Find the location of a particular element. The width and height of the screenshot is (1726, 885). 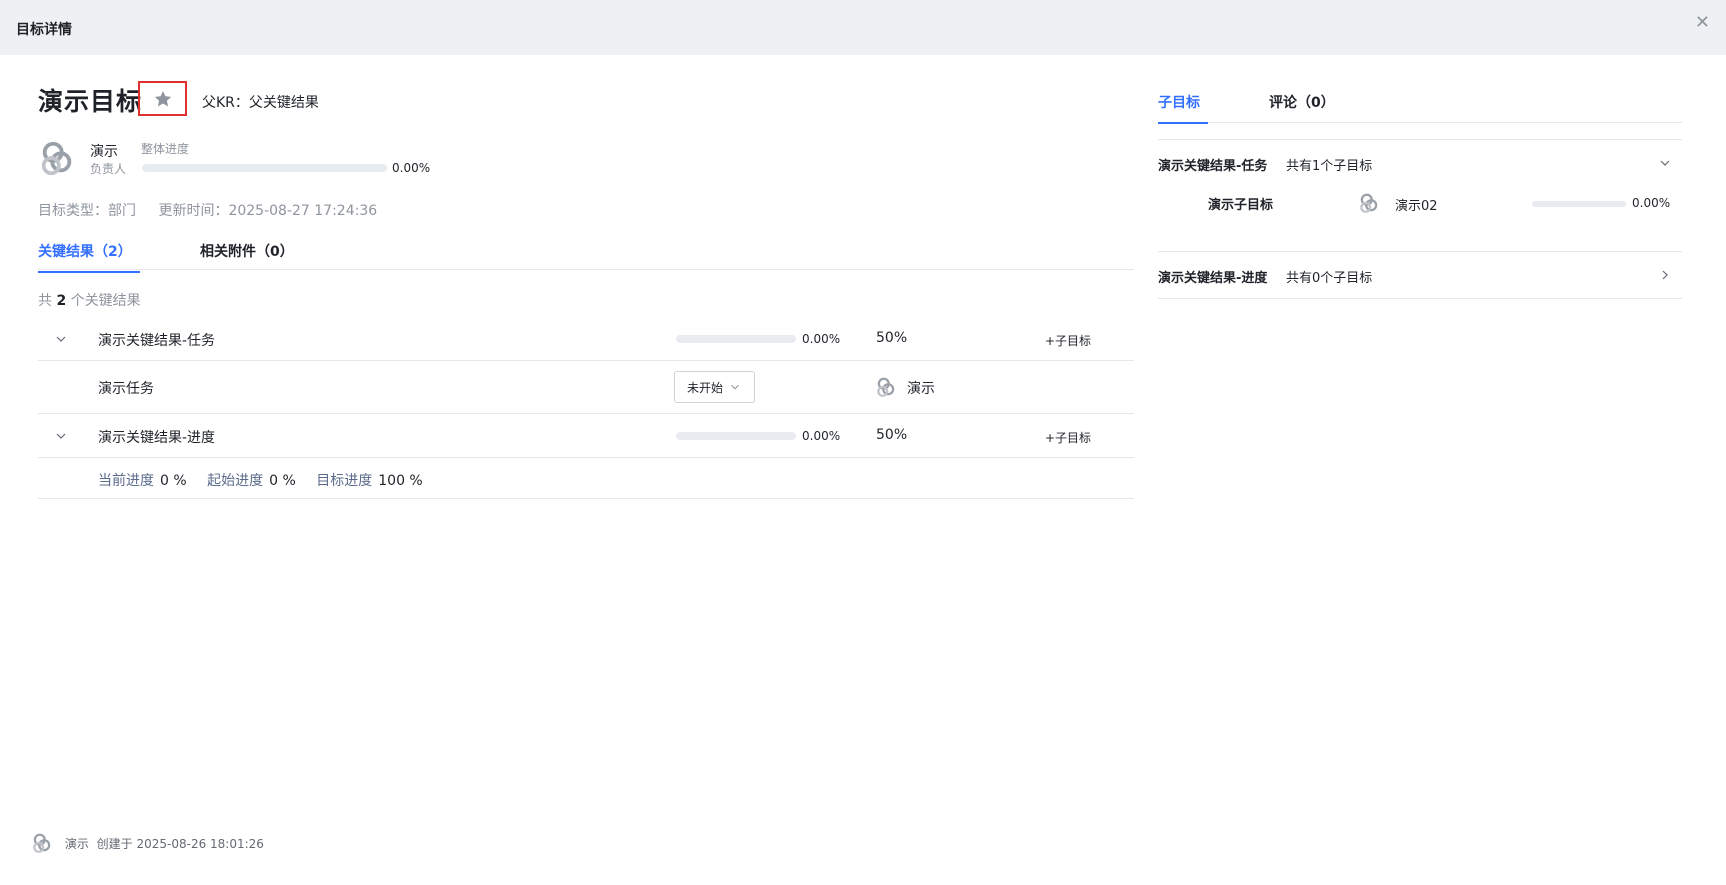

sub-goal-group: 演示关键结果-进度 共有0个子目标 is located at coordinates (1420, 275).